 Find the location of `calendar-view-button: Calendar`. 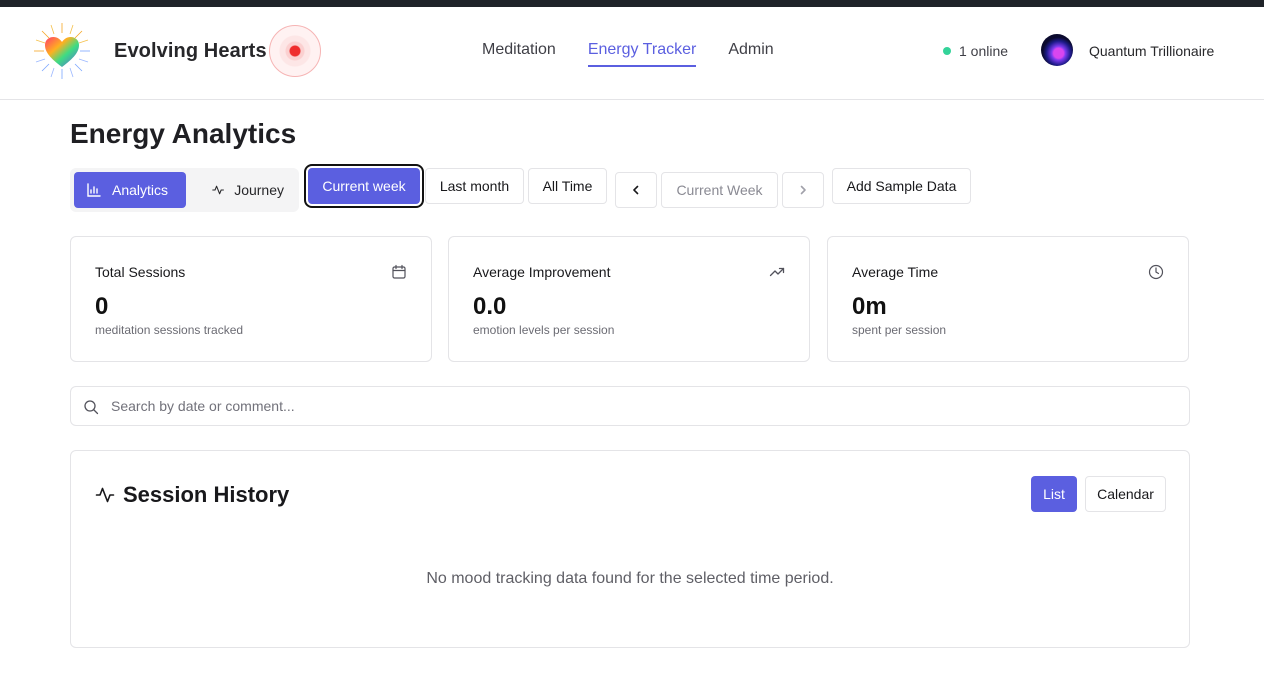

calendar-view-button: Calendar is located at coordinates (1125, 494).